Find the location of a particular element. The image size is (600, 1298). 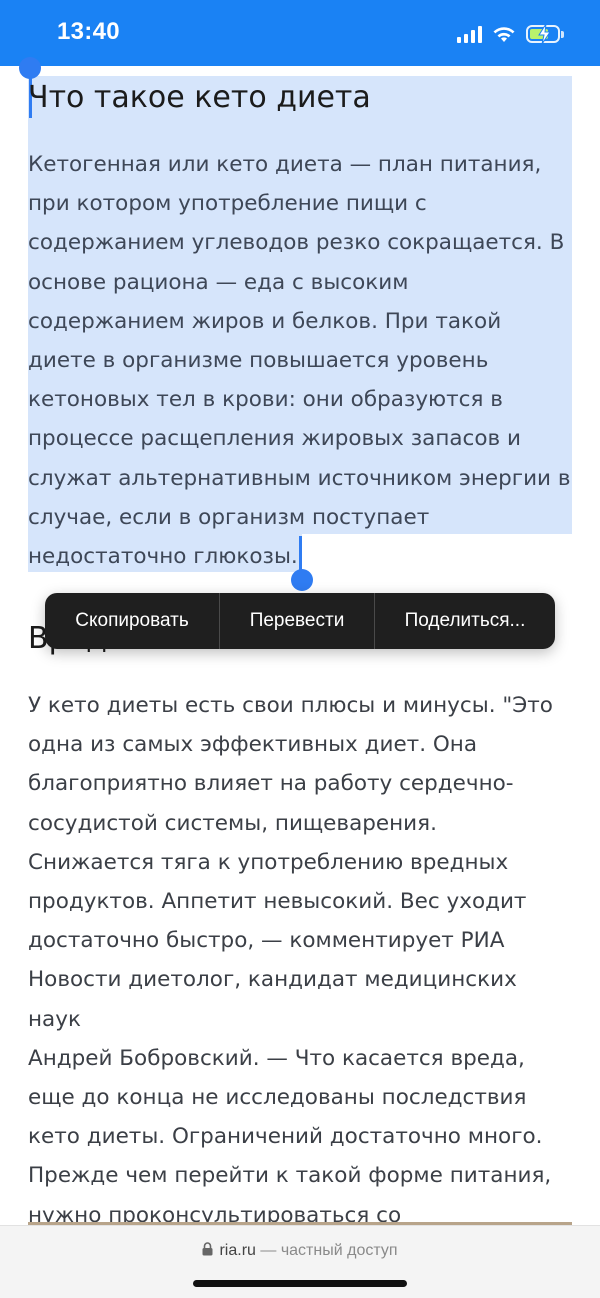

private-access-label: — частный доступ is located at coordinates (329, 1250).